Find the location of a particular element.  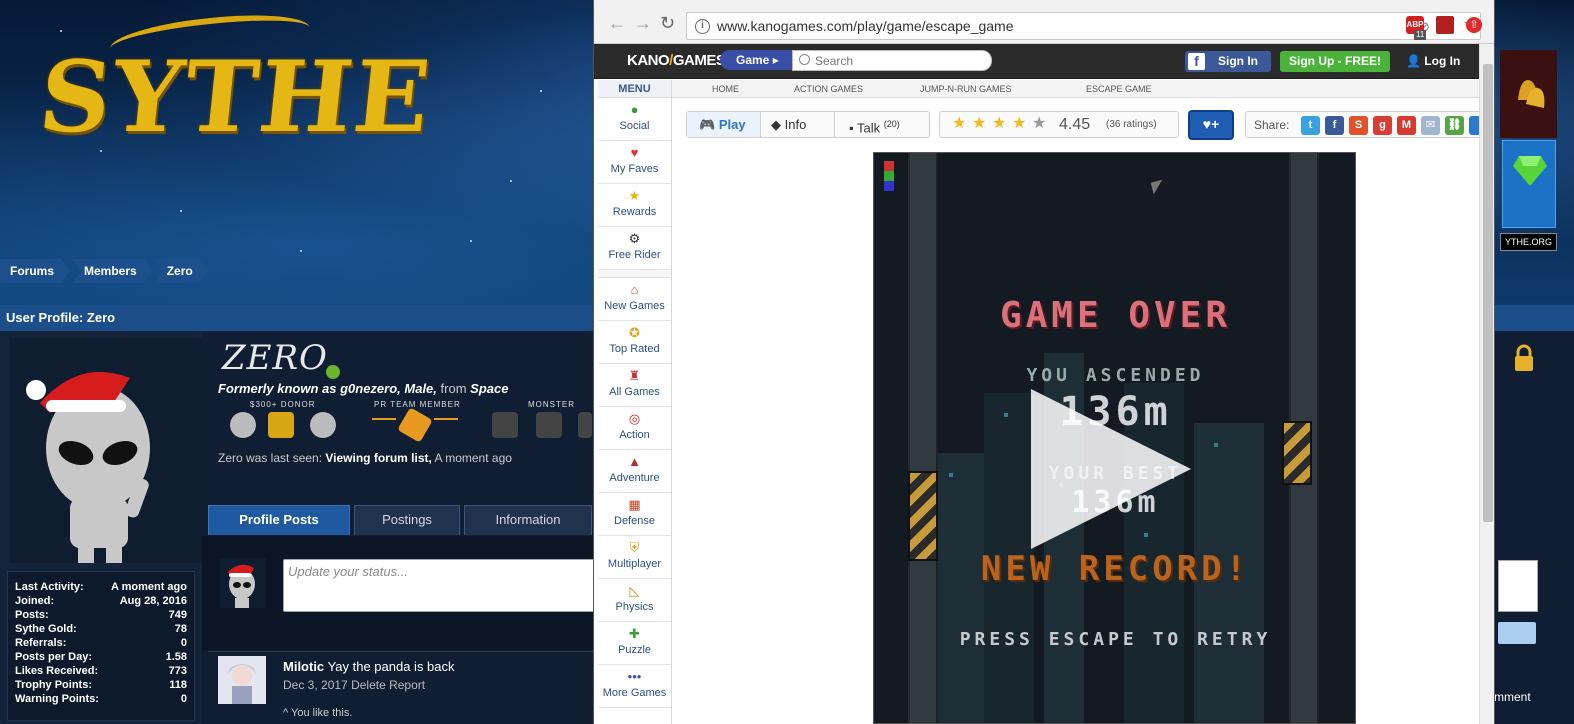

facebook-signin-button: f Sign In is located at coordinates (1228, 61).